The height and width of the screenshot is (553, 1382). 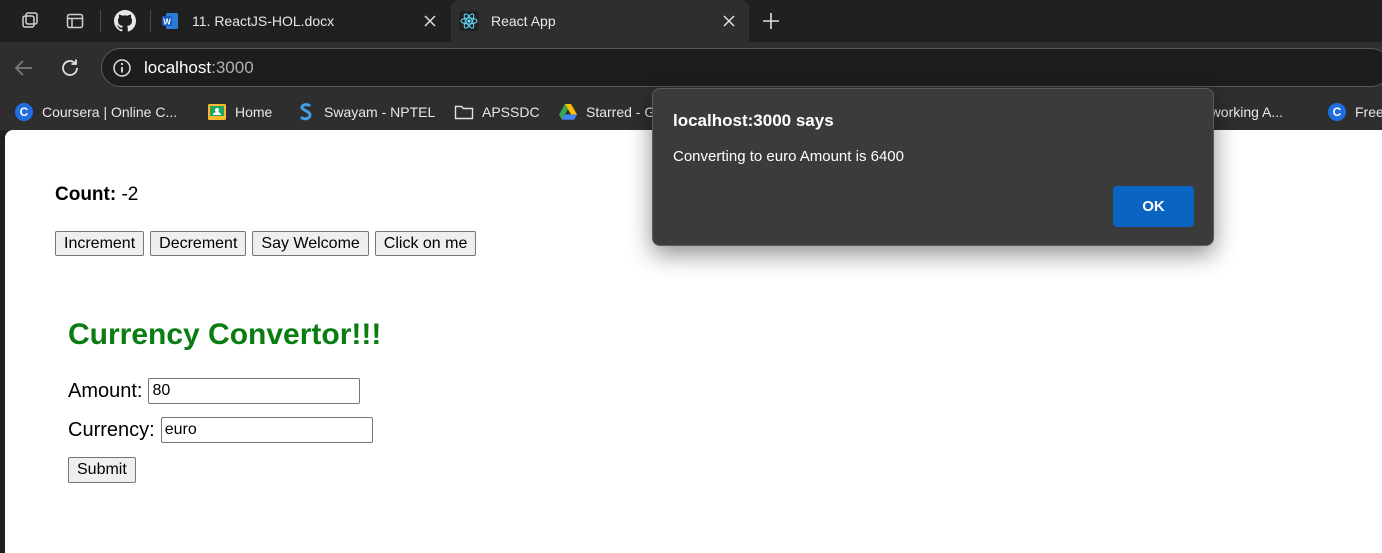 What do you see at coordinates (102, 470) in the screenshot?
I see `submit-button: Submit` at bounding box center [102, 470].